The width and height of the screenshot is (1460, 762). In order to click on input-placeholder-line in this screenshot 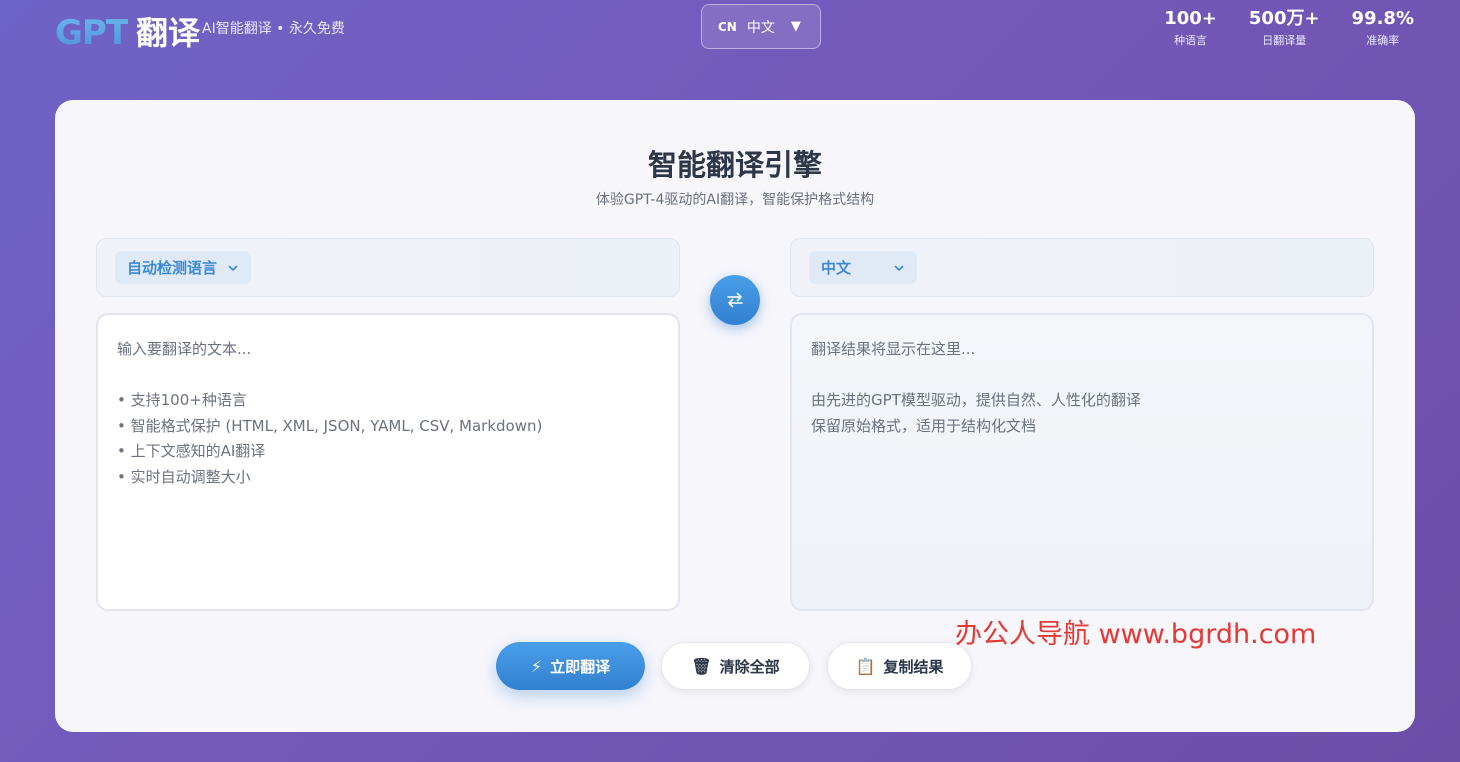, I will do `click(388, 376)`.